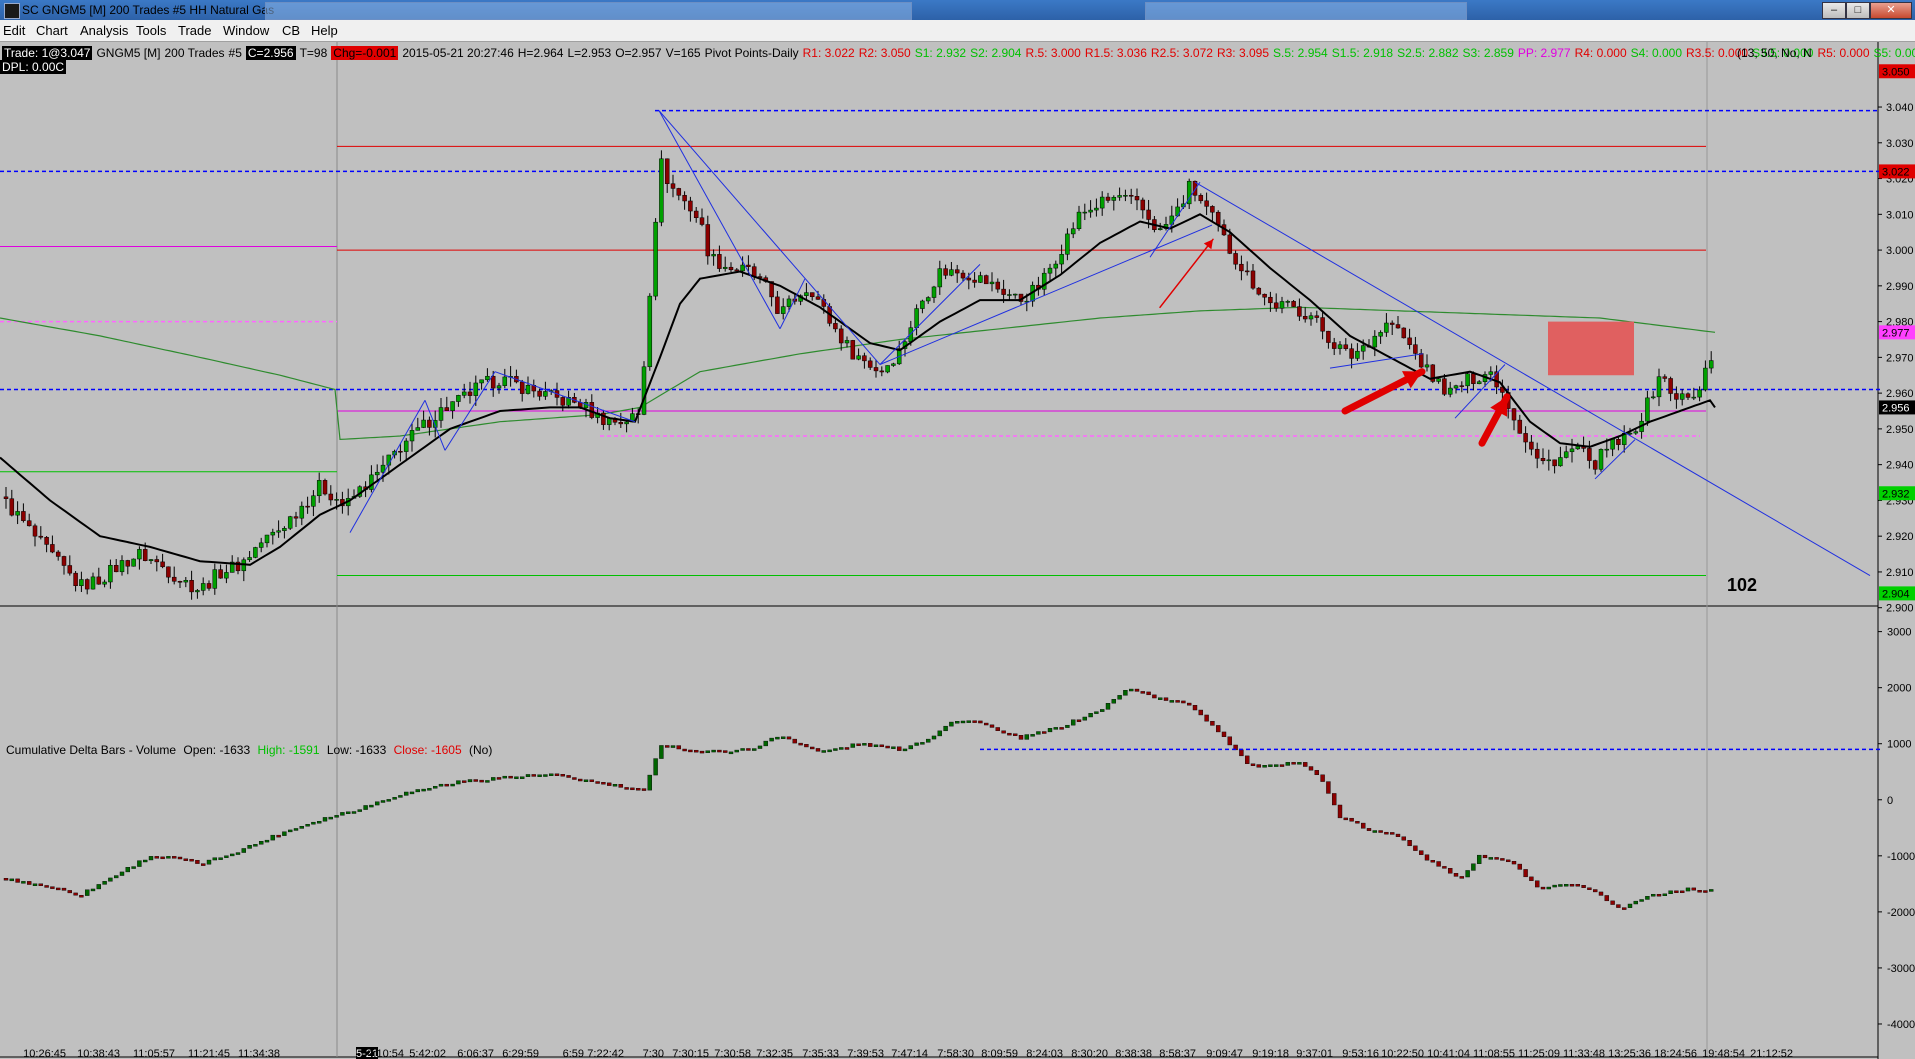  What do you see at coordinates (104, 30) in the screenshot?
I see `menu-analysis: Analysis` at bounding box center [104, 30].